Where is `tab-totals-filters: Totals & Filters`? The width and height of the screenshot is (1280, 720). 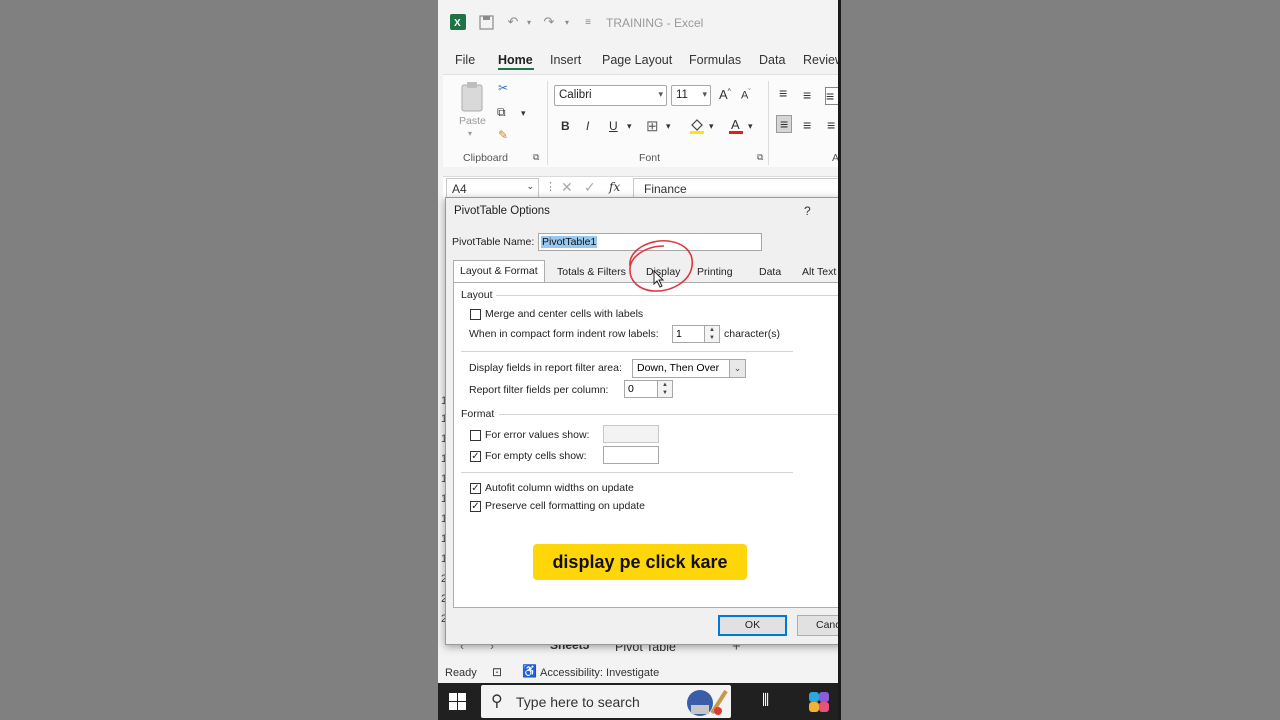 tab-totals-filters: Totals & Filters is located at coordinates (591, 272).